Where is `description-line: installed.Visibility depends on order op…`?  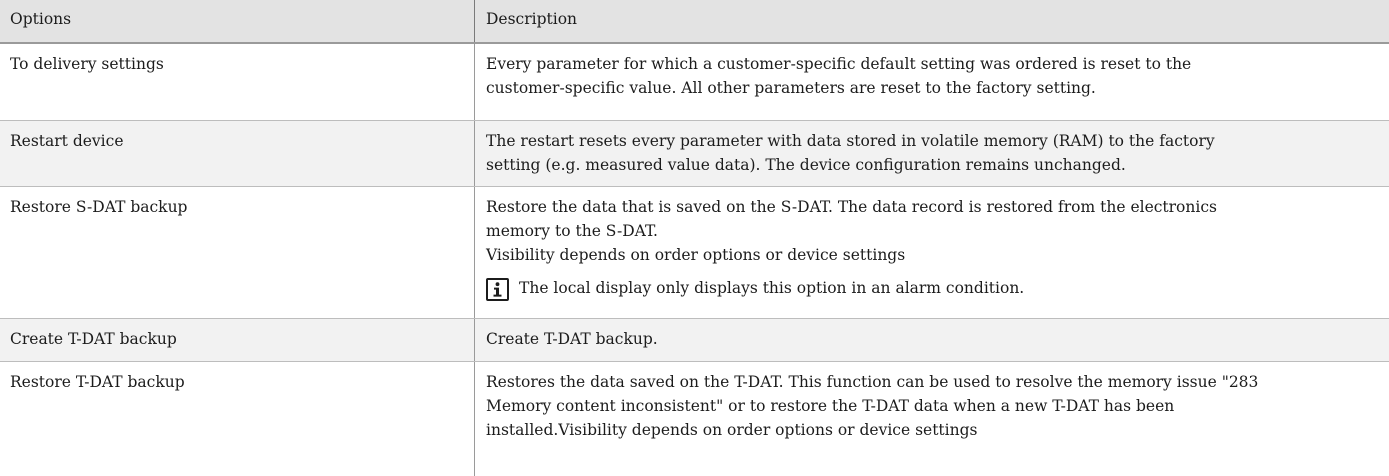 description-line: installed.Visibility depends on order op… is located at coordinates (732, 430).